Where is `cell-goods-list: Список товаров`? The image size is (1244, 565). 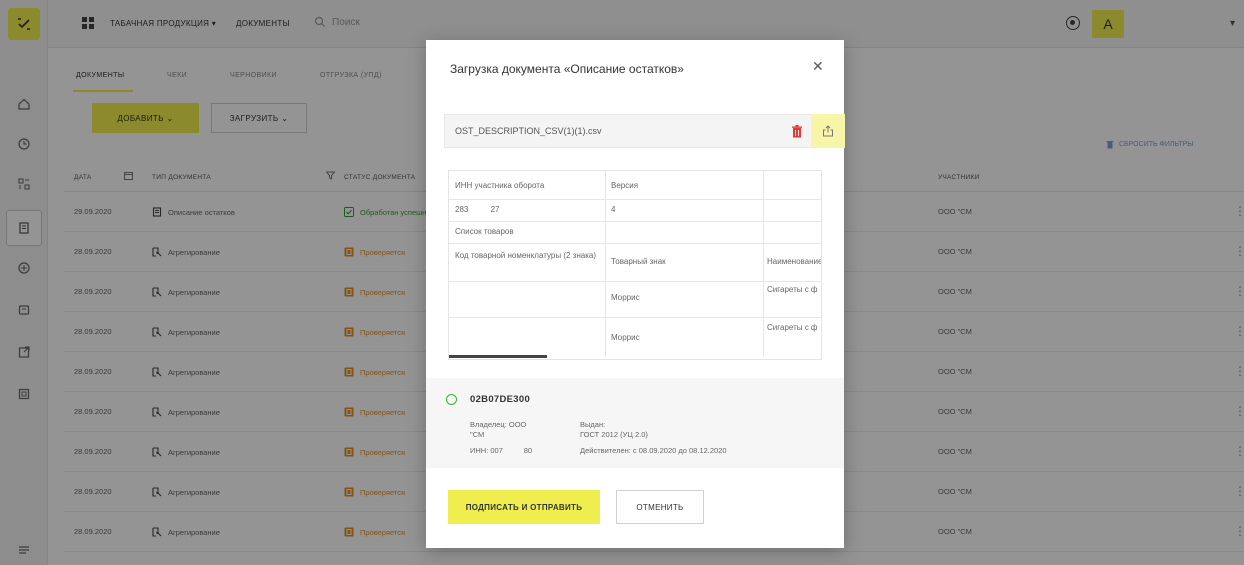
cell-goods-list: Список товаров is located at coordinates (484, 231).